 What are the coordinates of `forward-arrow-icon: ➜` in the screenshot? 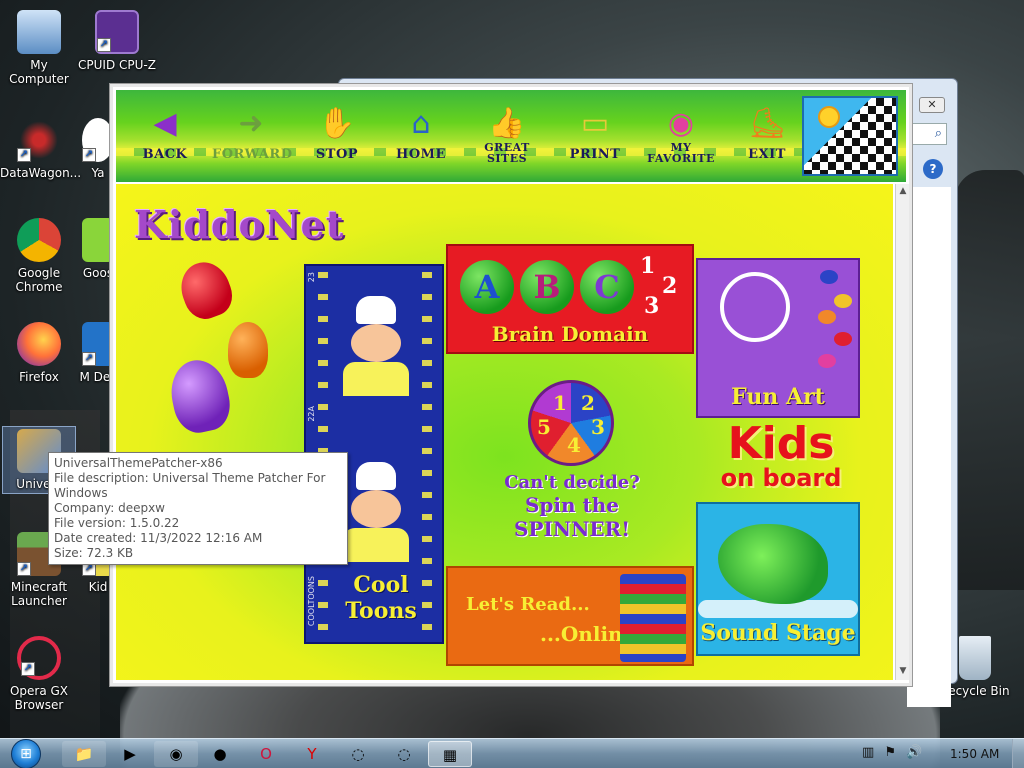 It's located at (251, 123).